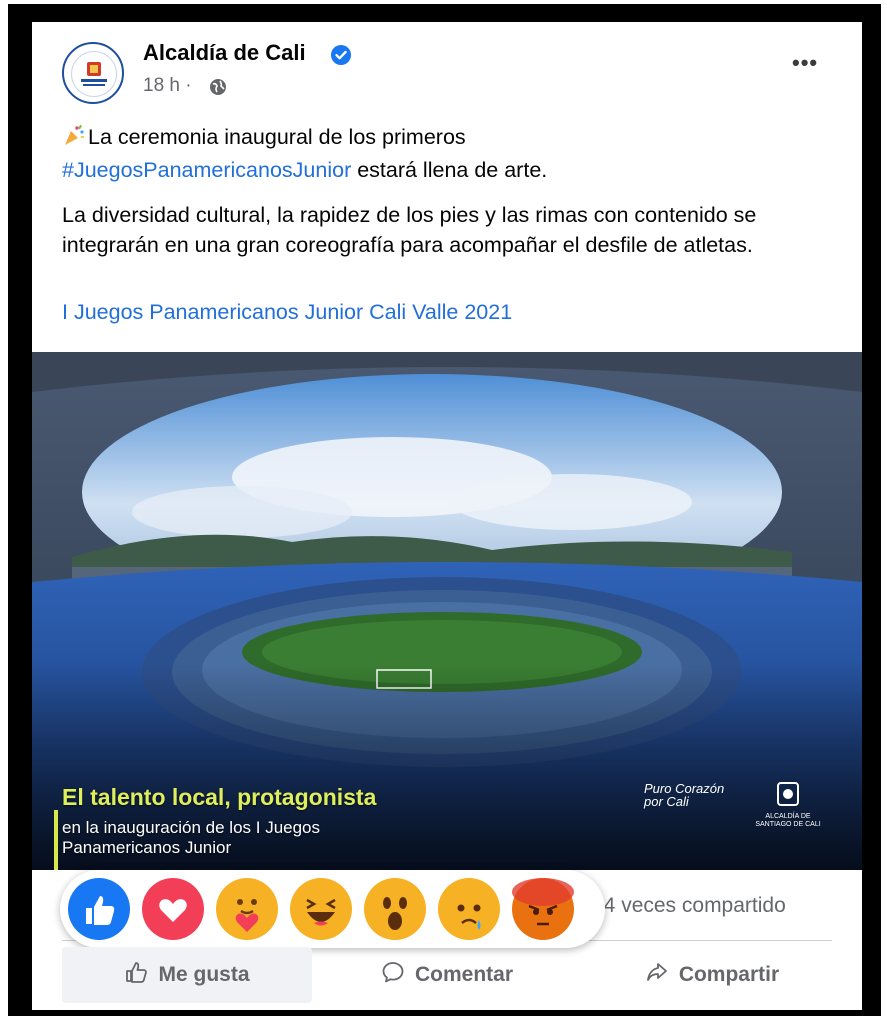 This screenshot has height=1021, width=887. I want to click on page-name: Alcaldía de Cali, so click(224, 53).